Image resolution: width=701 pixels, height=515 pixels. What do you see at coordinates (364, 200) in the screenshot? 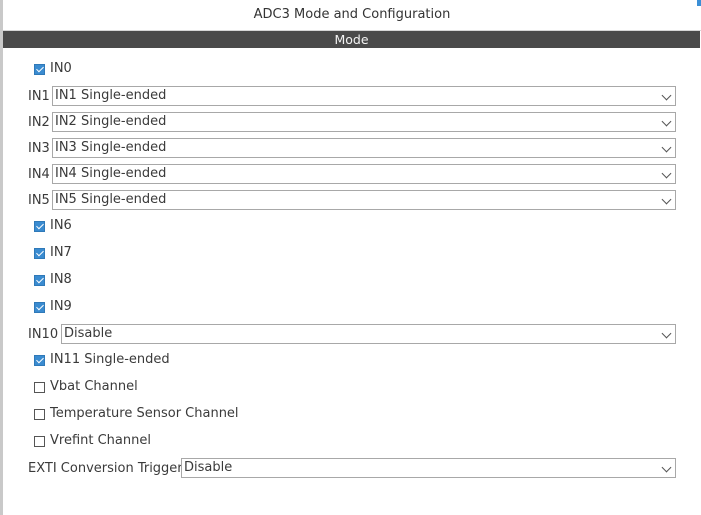
I see `in5-select: IN5 Single-ended` at bounding box center [364, 200].